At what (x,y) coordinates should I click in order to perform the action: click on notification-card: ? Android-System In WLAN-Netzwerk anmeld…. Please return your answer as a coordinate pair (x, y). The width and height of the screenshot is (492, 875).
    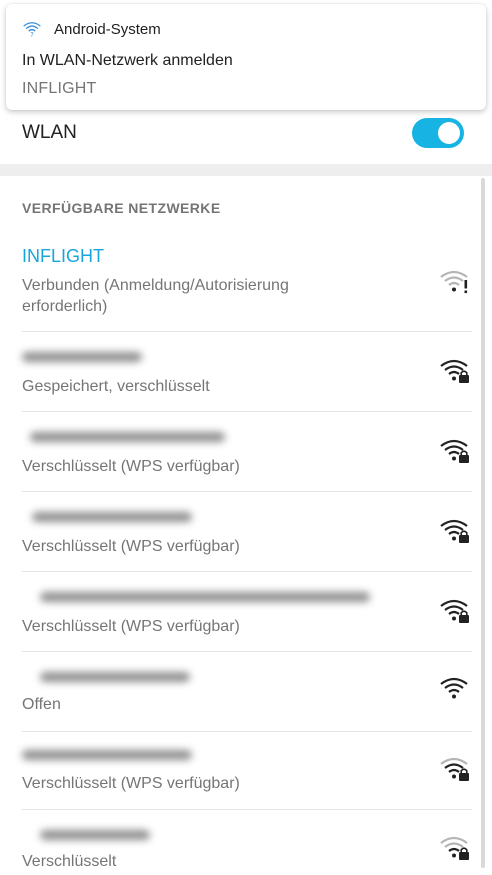
    Looking at the image, I should click on (246, 57).